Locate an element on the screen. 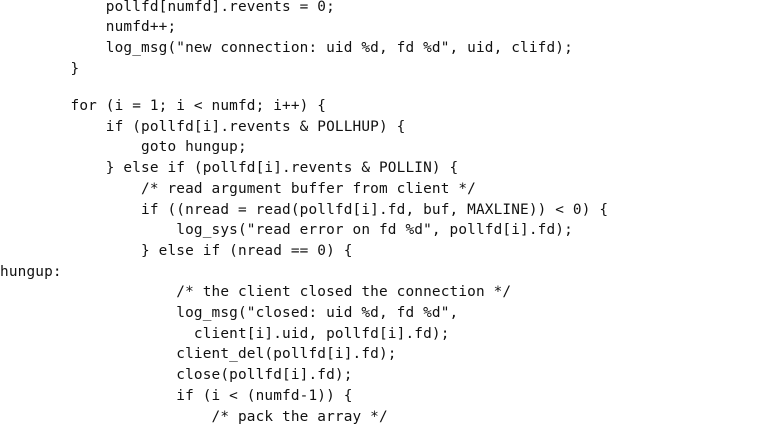 This screenshot has width=760, height=432. code-line: } is located at coordinates (40, 68).